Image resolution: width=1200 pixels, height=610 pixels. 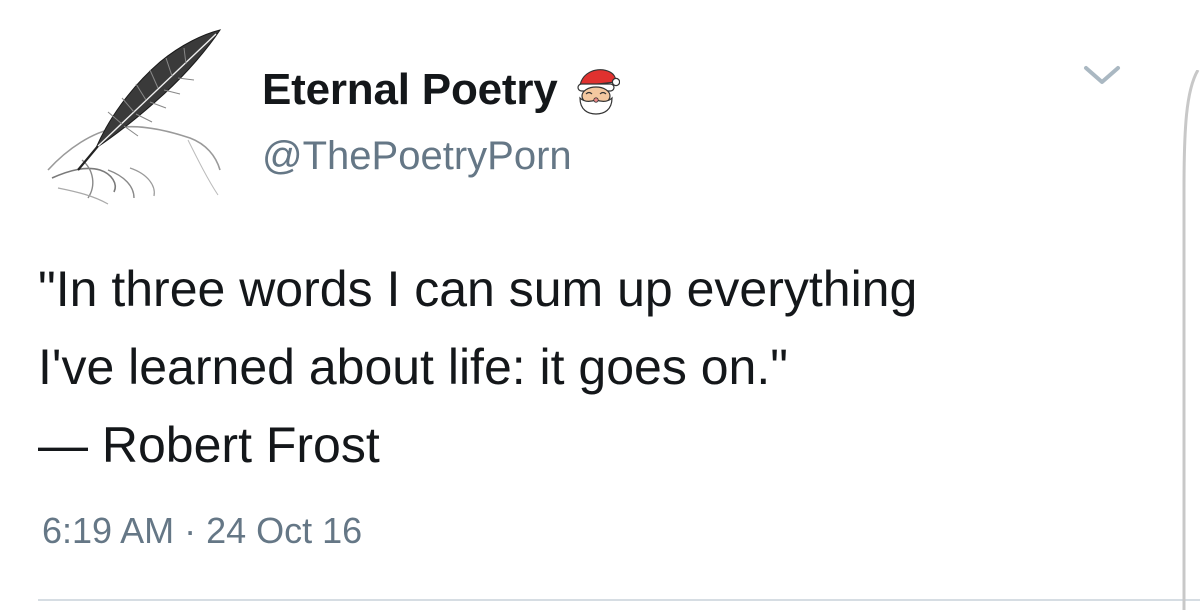 What do you see at coordinates (410, 90) in the screenshot?
I see `display-name: Eternal Poetry` at bounding box center [410, 90].